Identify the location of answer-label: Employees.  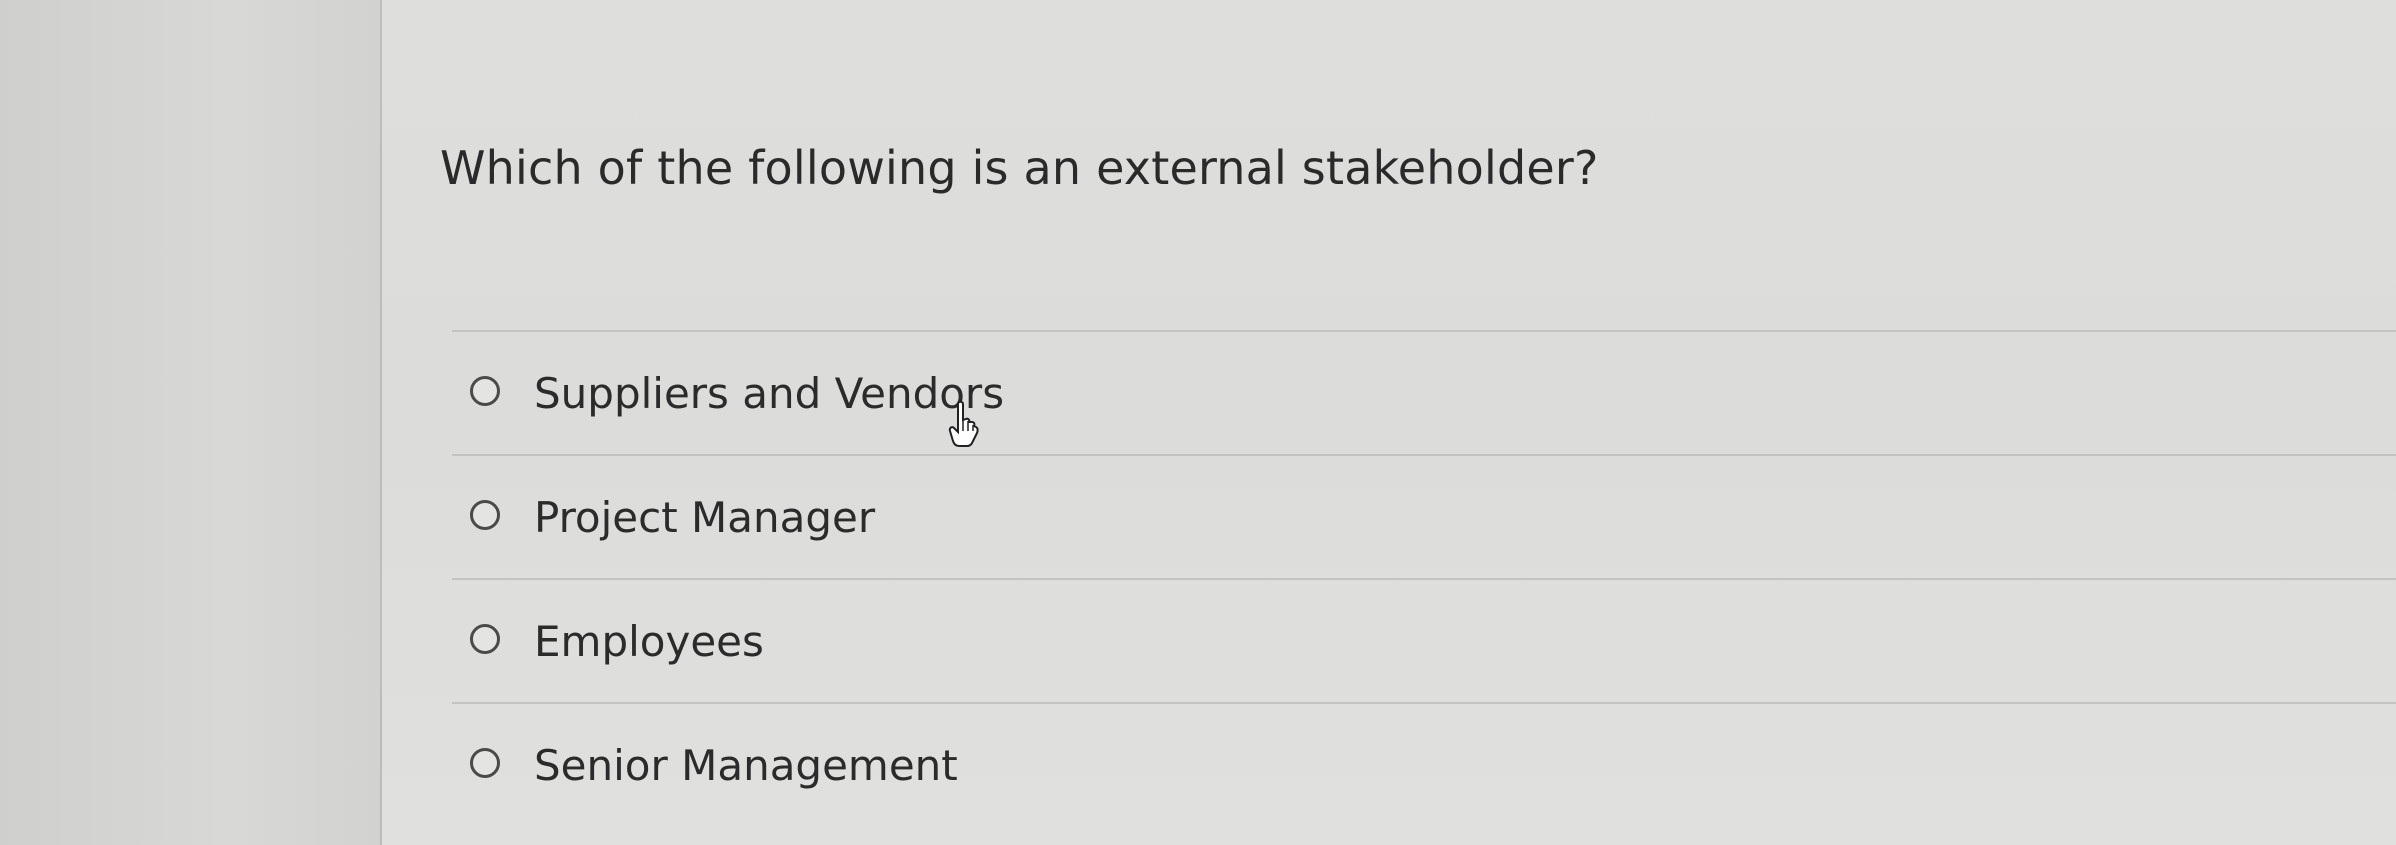
(649, 642).